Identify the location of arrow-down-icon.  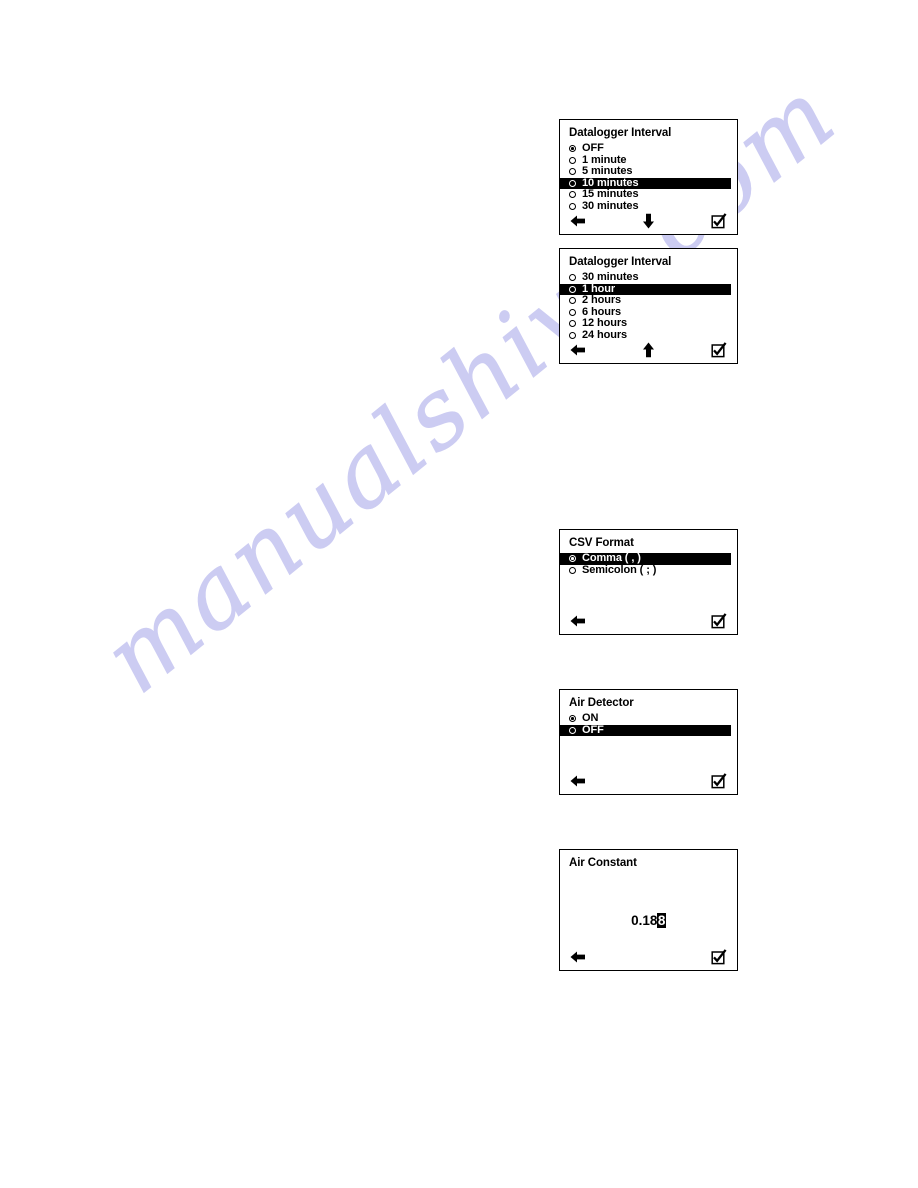
(648, 221).